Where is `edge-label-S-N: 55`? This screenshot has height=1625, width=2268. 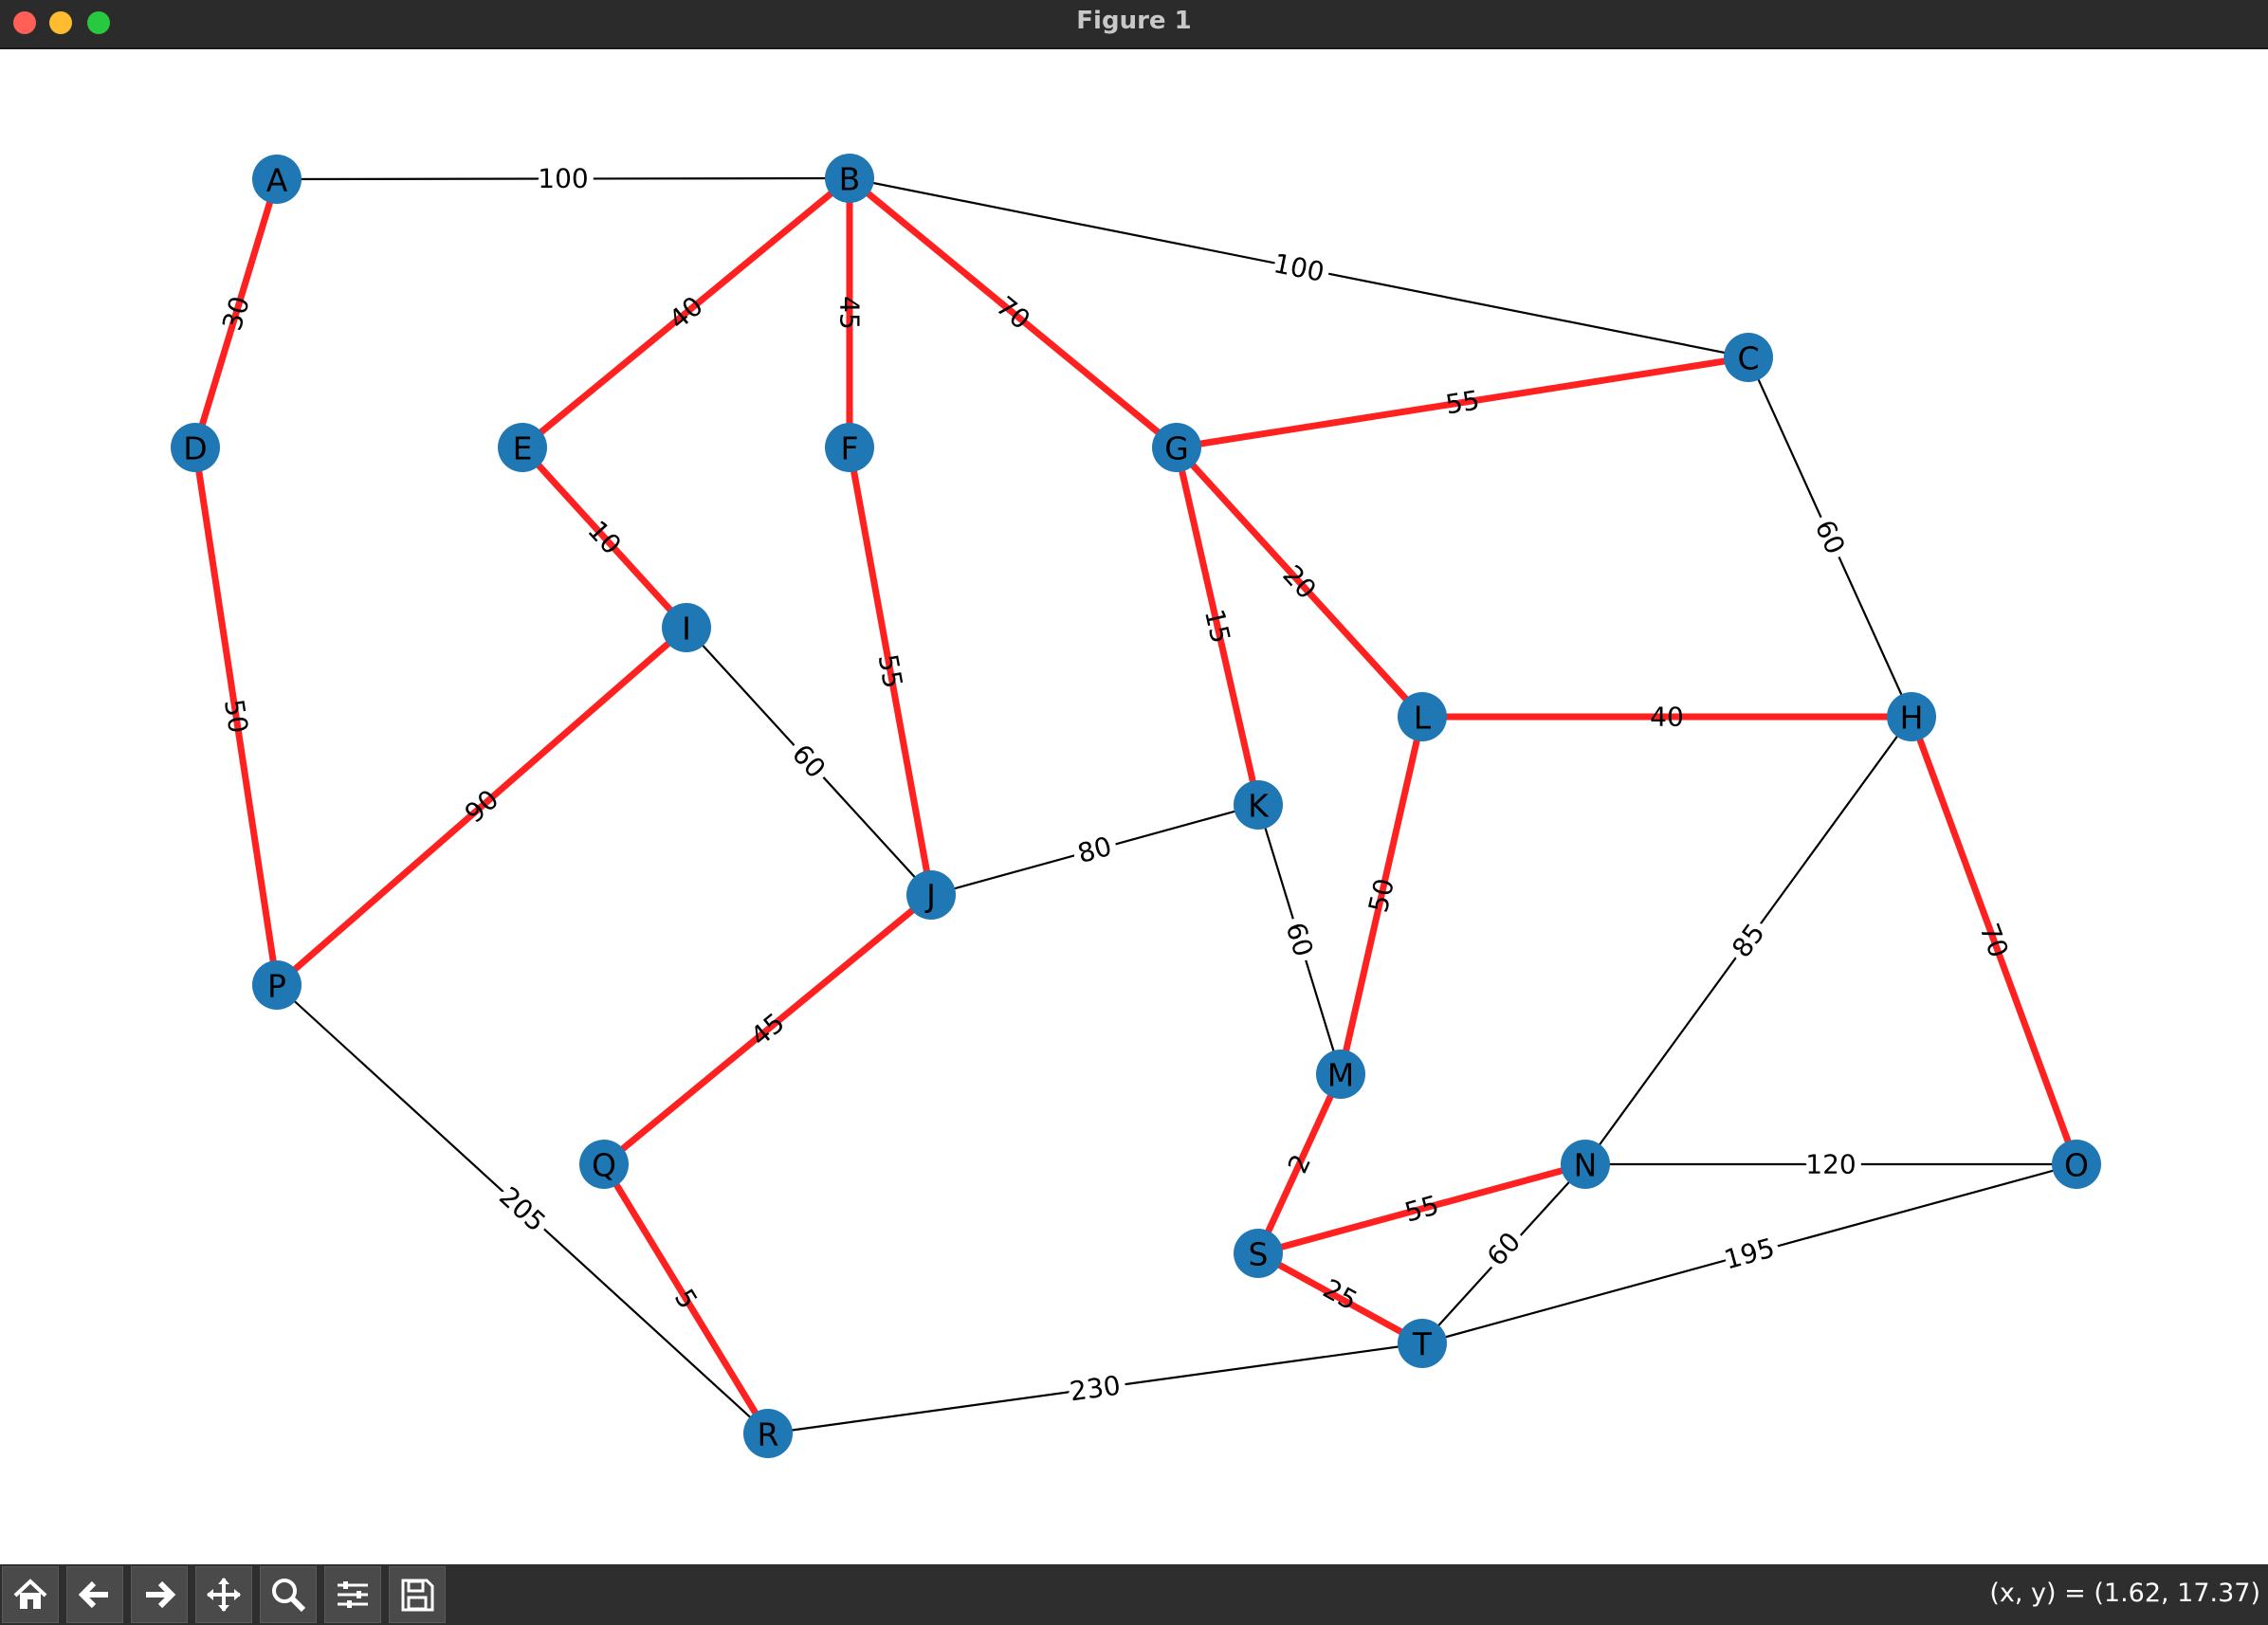
edge-label-S-N: 55 is located at coordinates (1422, 1208).